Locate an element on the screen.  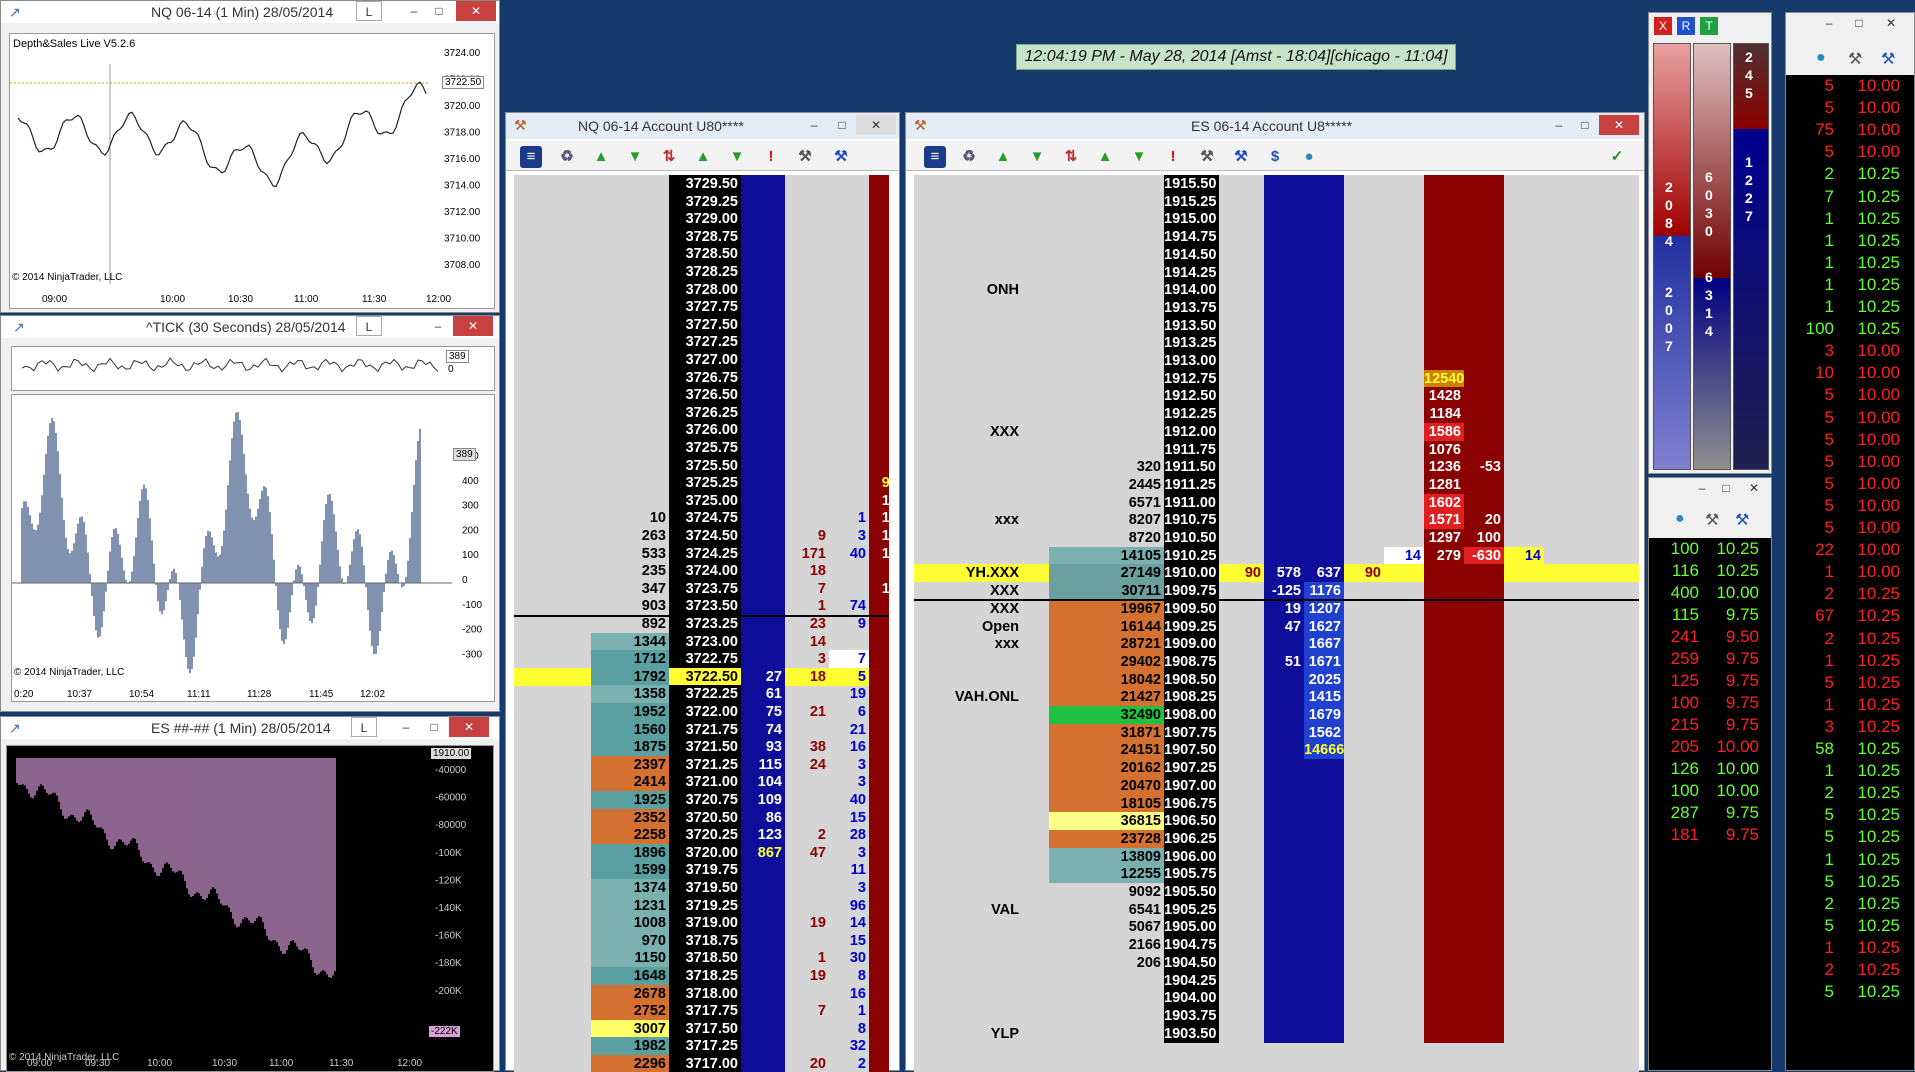
price-cell: 3729.25 is located at coordinates (705, 201).